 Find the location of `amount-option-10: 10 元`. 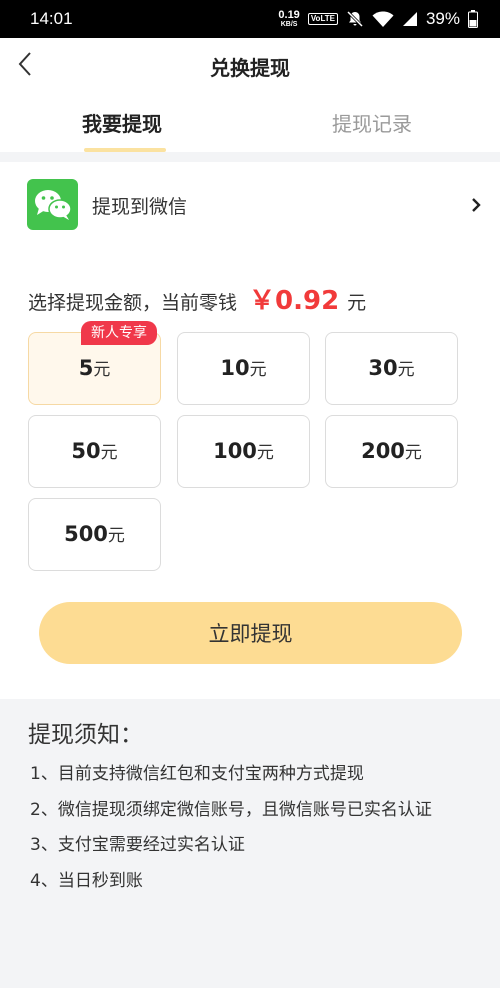

amount-option-10: 10 元 is located at coordinates (243, 368).